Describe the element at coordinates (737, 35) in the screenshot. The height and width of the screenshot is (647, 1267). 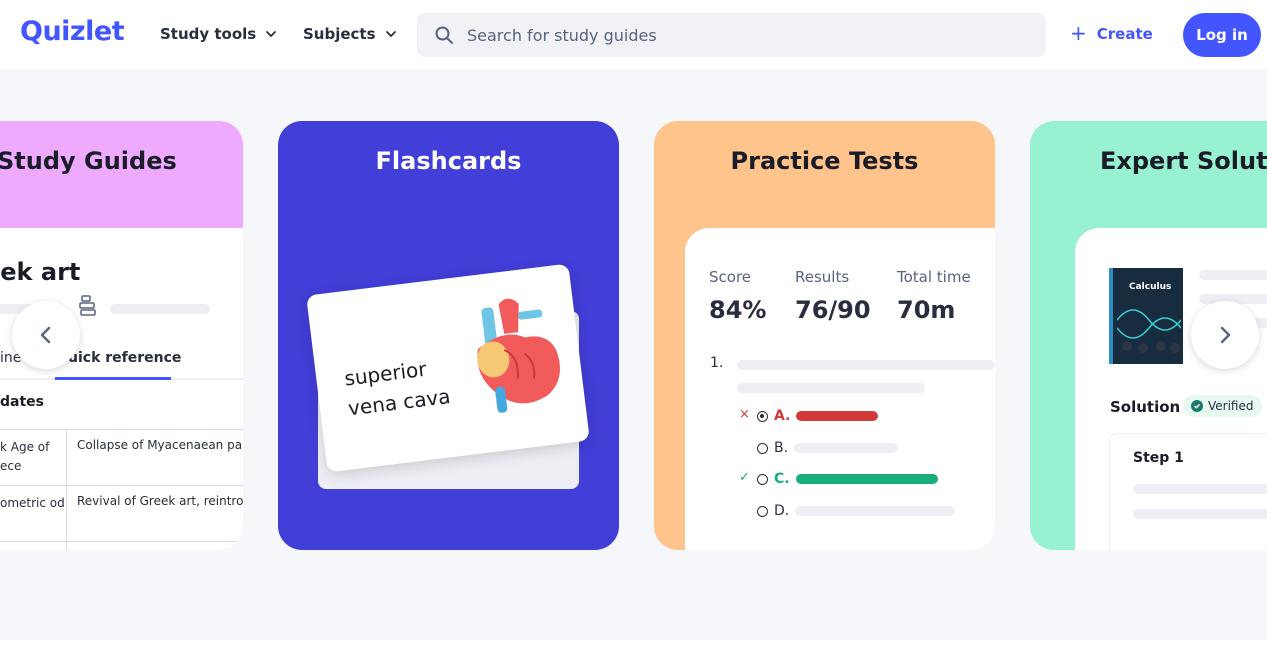
I see `search-input` at that location.